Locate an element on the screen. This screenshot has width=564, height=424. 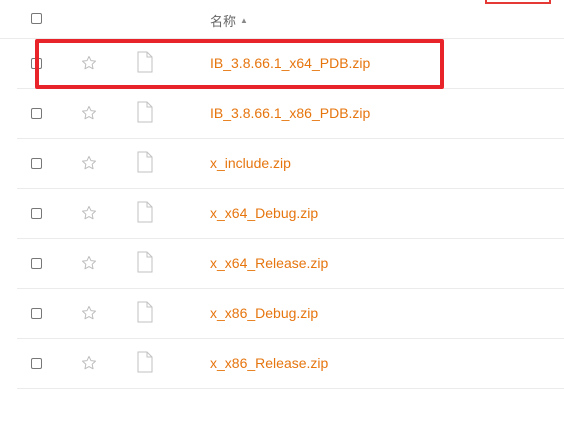
table-row: IB_3.8.66.1_x86_PDB.zip is located at coordinates (290, 114).